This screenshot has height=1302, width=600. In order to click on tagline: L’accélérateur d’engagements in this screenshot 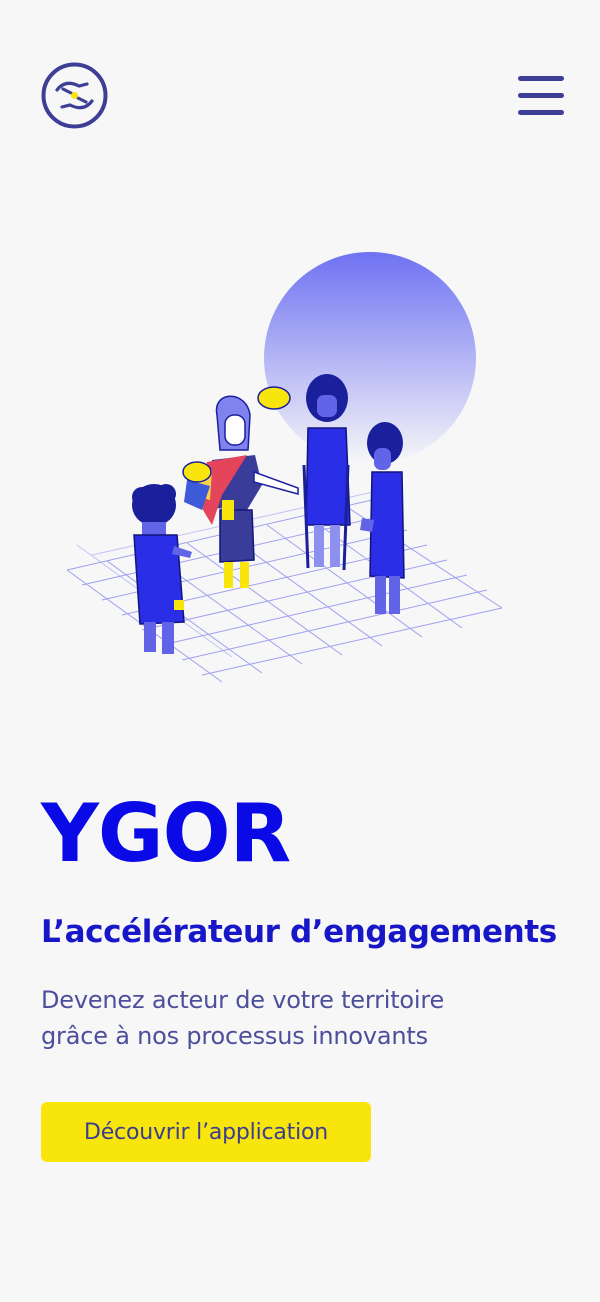, I will do `click(299, 932)`.